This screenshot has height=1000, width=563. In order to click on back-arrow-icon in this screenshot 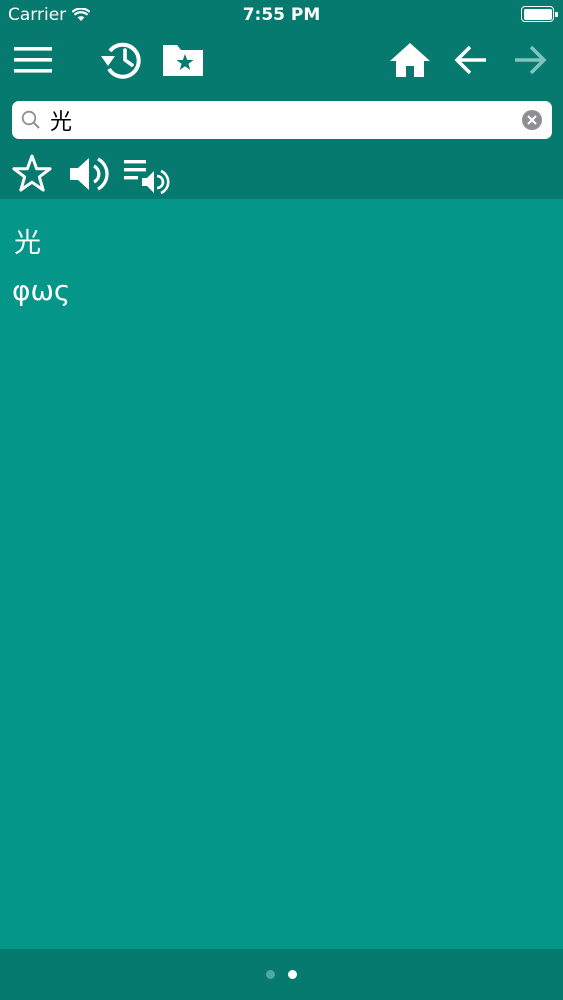, I will do `click(470, 60)`.